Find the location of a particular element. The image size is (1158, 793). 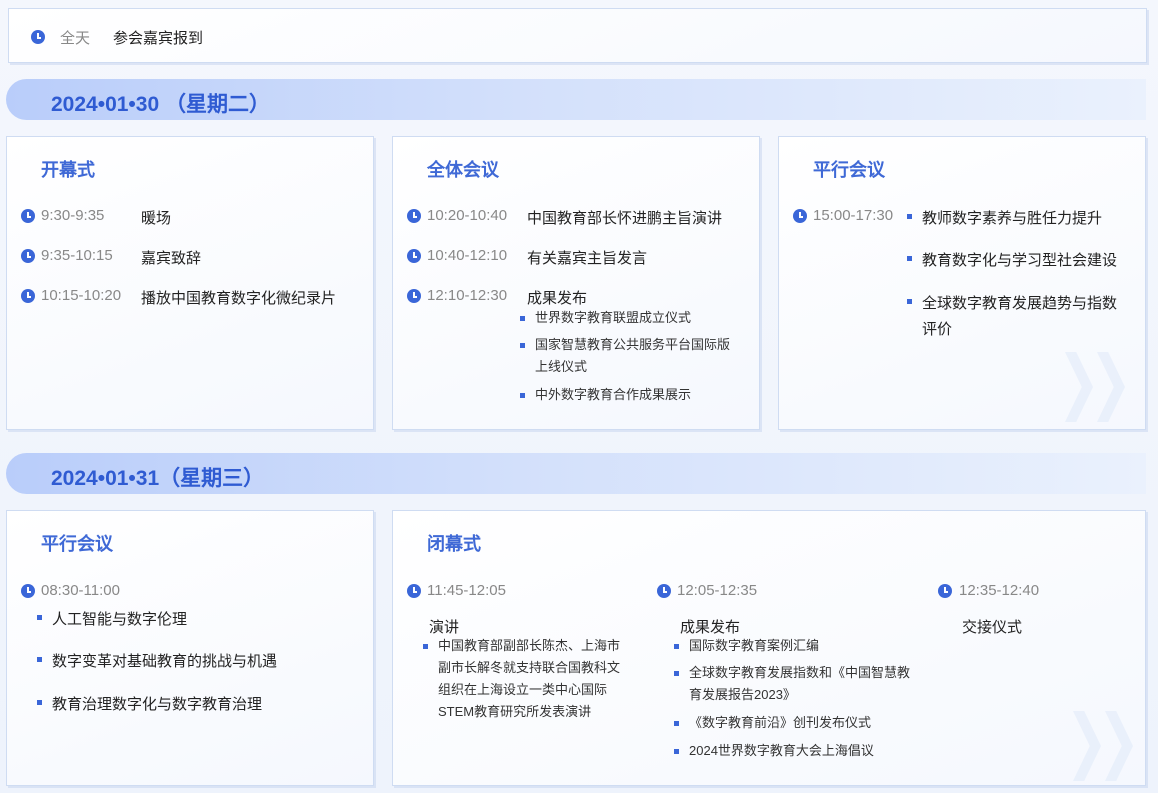

opening-text-3: 播放中国教育数字化微纪录片 is located at coordinates (239, 298).